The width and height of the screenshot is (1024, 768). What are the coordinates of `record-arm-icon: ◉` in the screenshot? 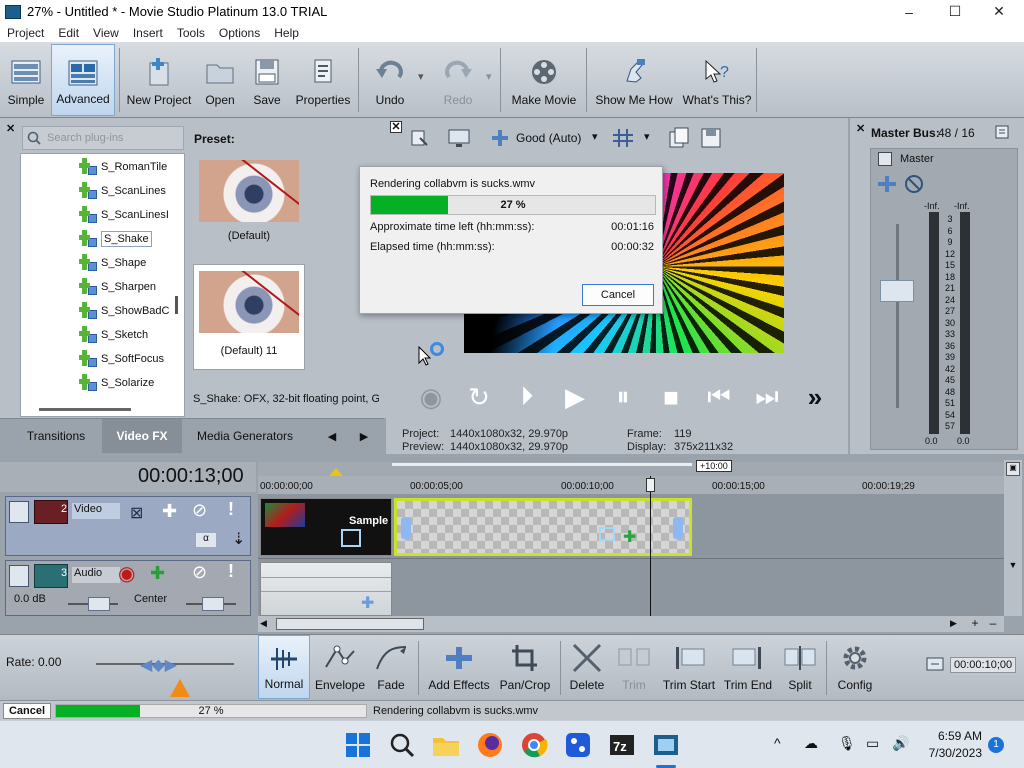 It's located at (126, 573).